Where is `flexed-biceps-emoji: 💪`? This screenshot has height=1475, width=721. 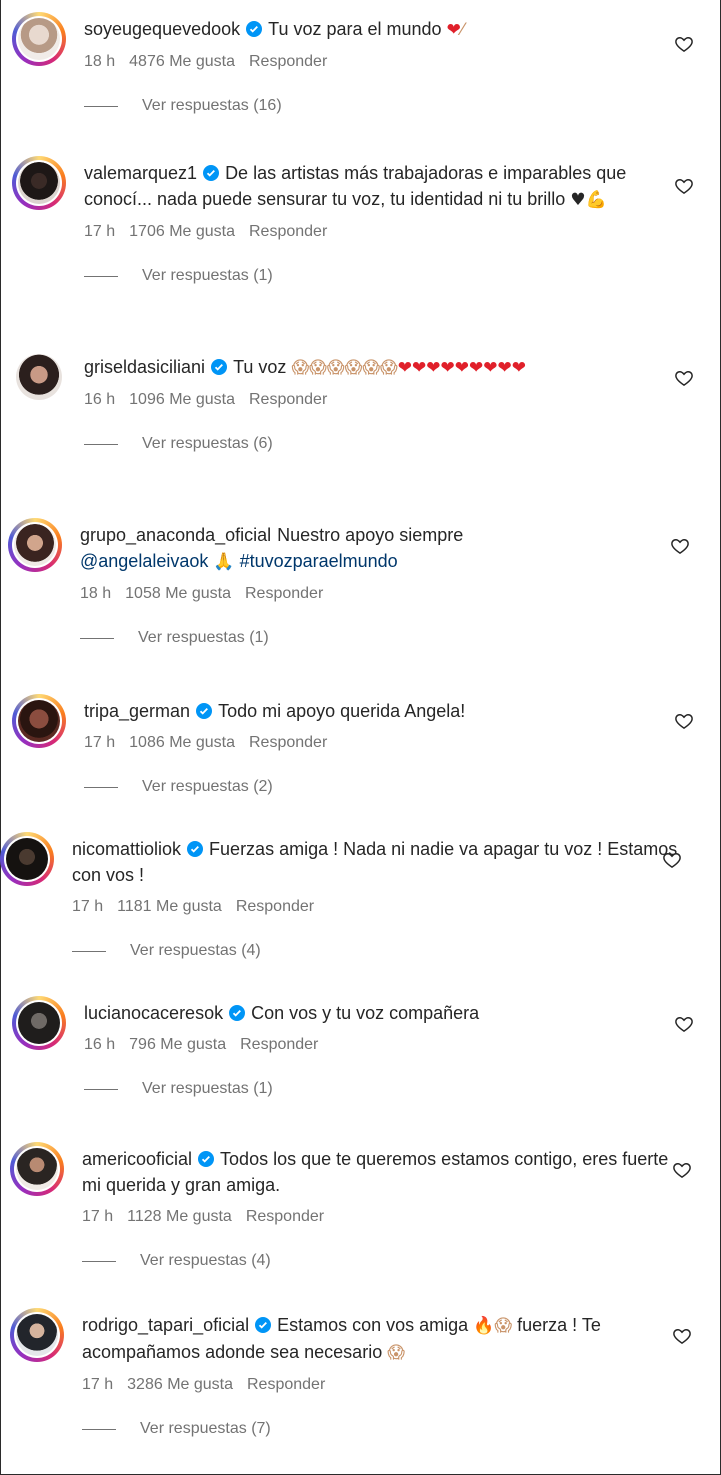
flexed-biceps-emoji: 💪 is located at coordinates (596, 200).